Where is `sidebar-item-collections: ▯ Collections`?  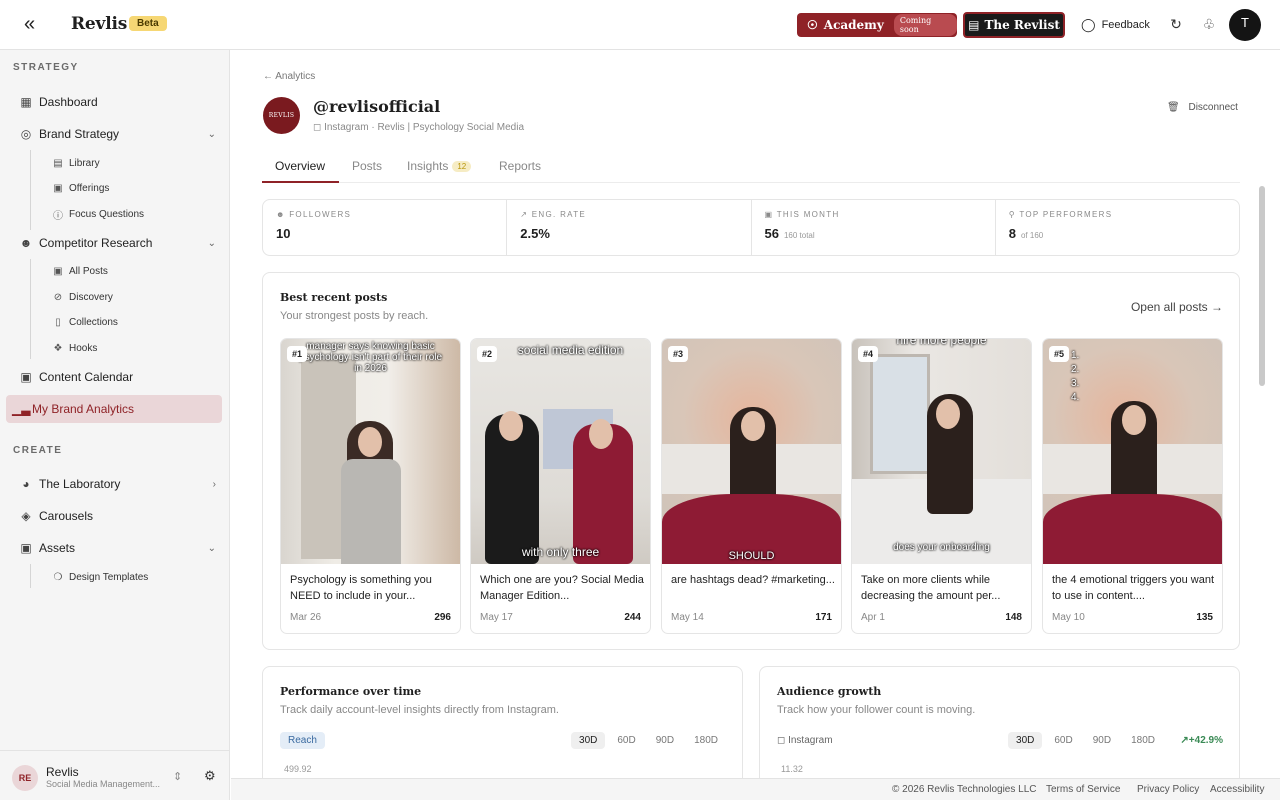 sidebar-item-collections: ▯ Collections is located at coordinates (85, 322).